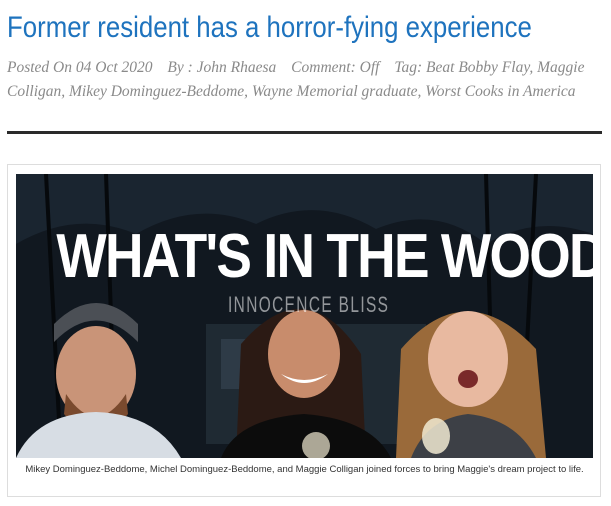  I want to click on title-divider, so click(304, 132).